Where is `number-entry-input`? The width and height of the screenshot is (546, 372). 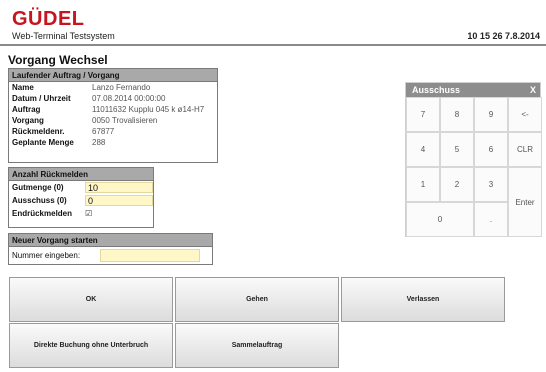 number-entry-input is located at coordinates (150, 255).